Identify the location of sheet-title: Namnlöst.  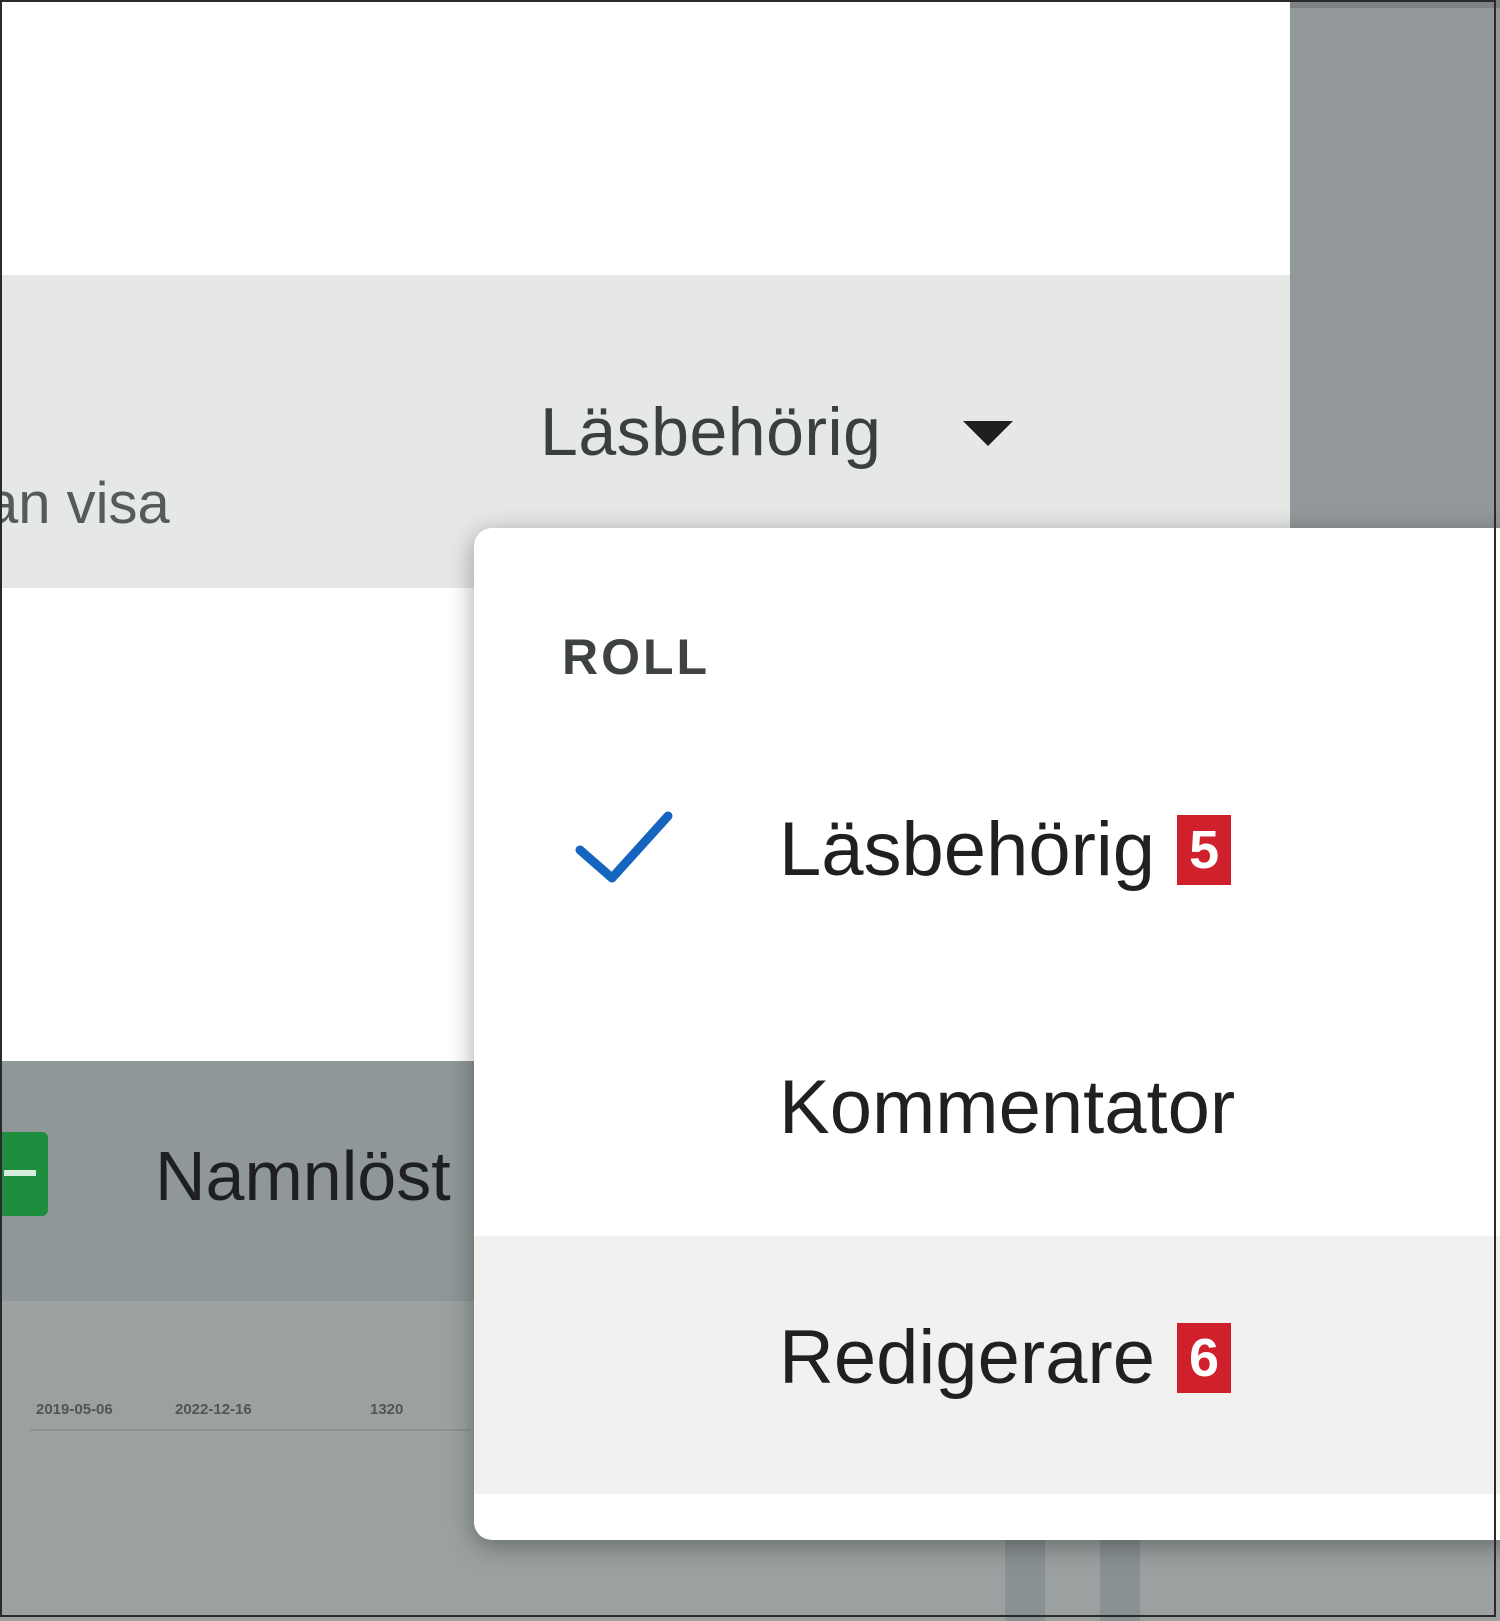
(303, 1176).